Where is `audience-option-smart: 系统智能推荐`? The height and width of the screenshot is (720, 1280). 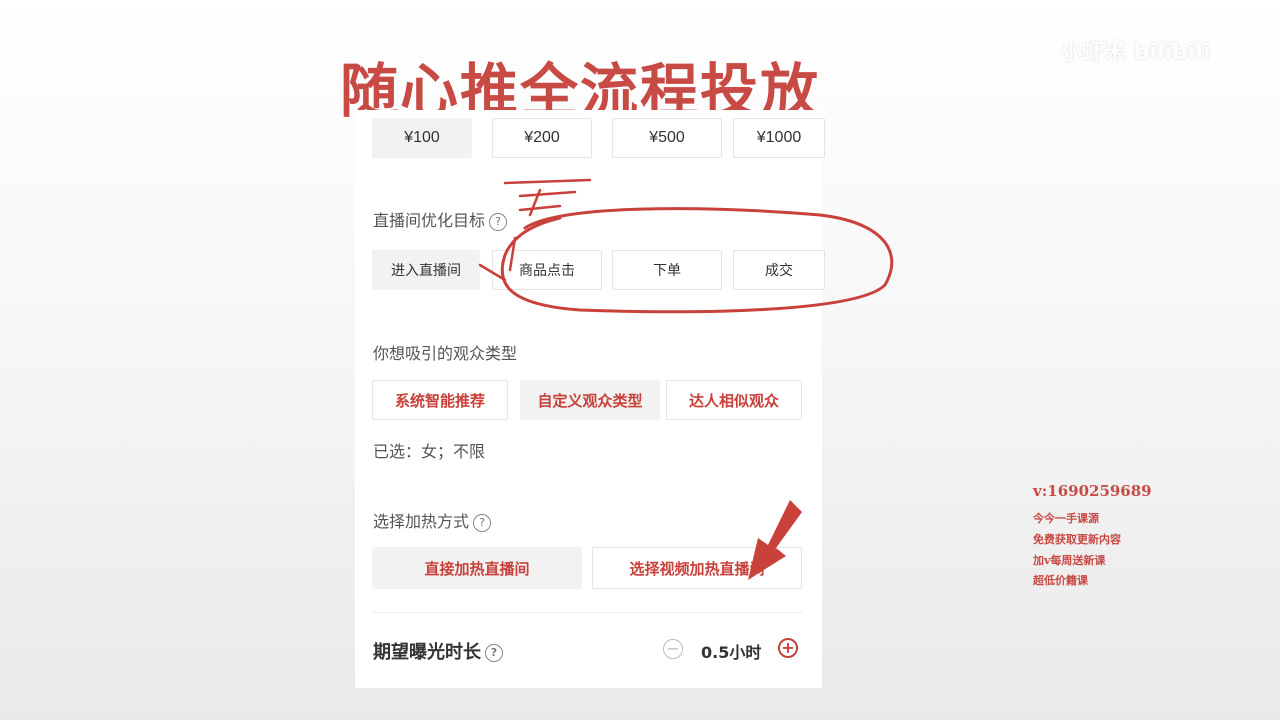
audience-option-smart: 系统智能推荐 is located at coordinates (440, 400).